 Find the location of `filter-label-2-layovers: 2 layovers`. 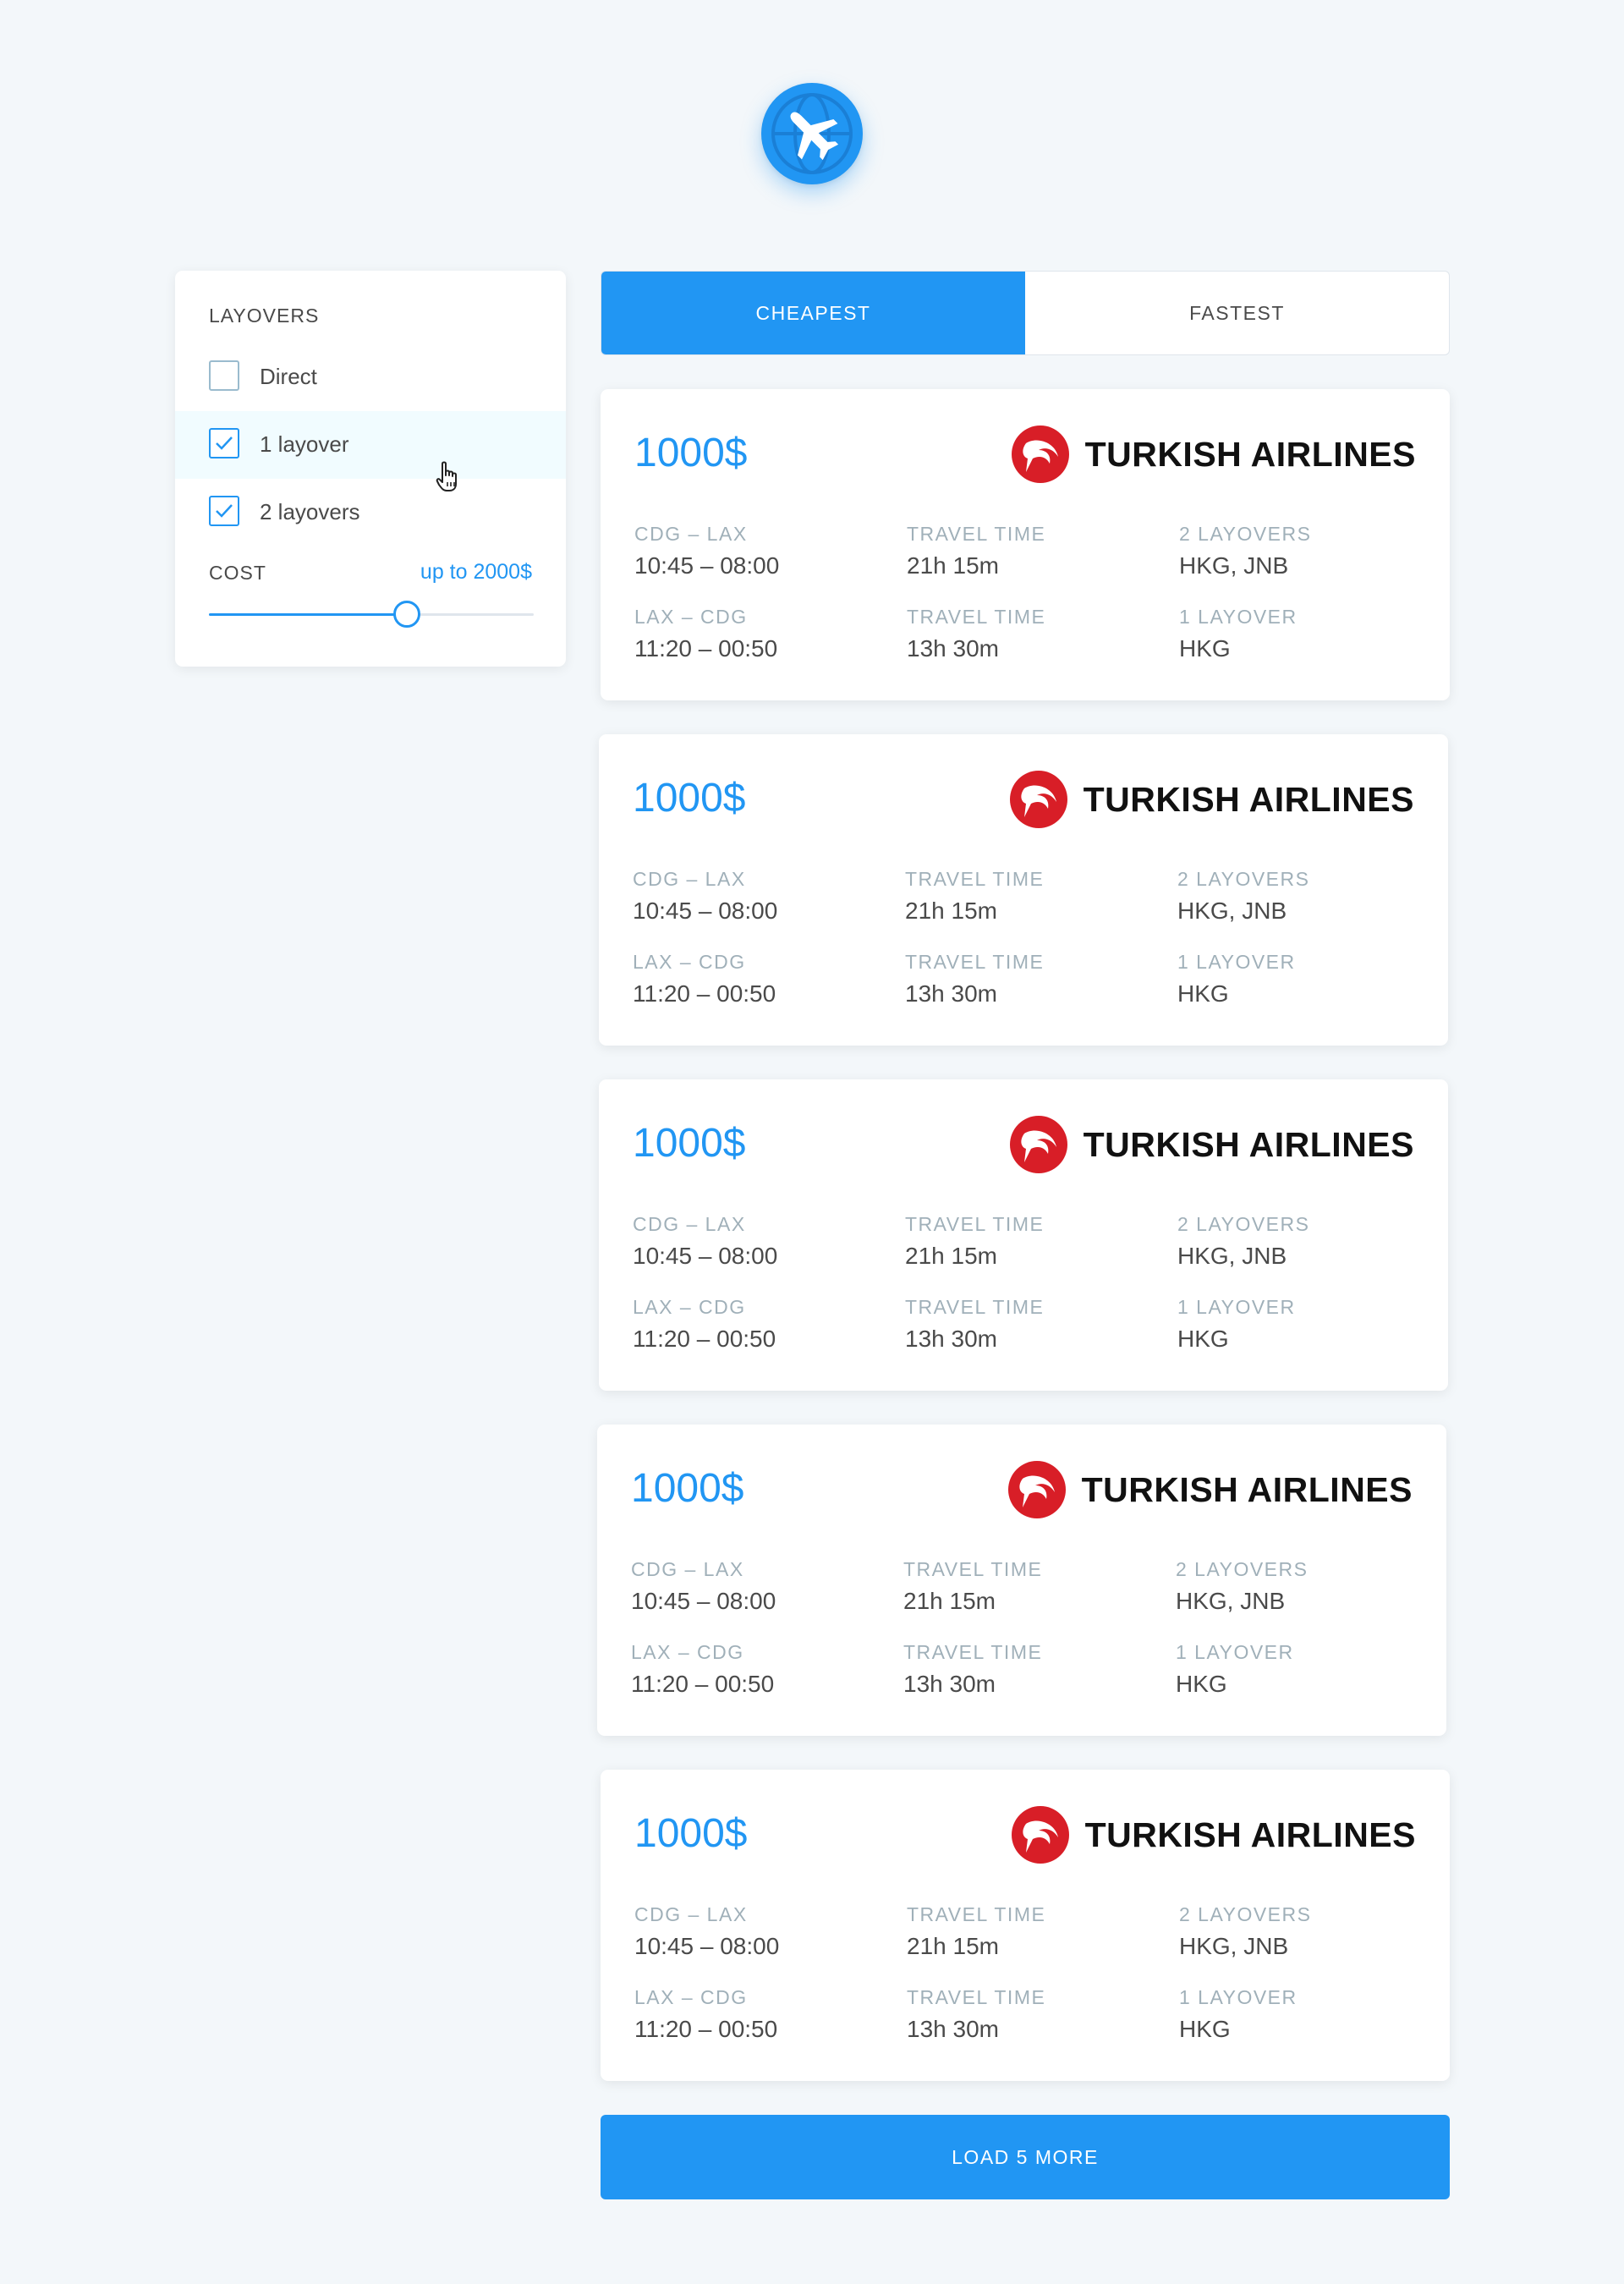

filter-label-2-layovers: 2 layovers is located at coordinates (310, 511).